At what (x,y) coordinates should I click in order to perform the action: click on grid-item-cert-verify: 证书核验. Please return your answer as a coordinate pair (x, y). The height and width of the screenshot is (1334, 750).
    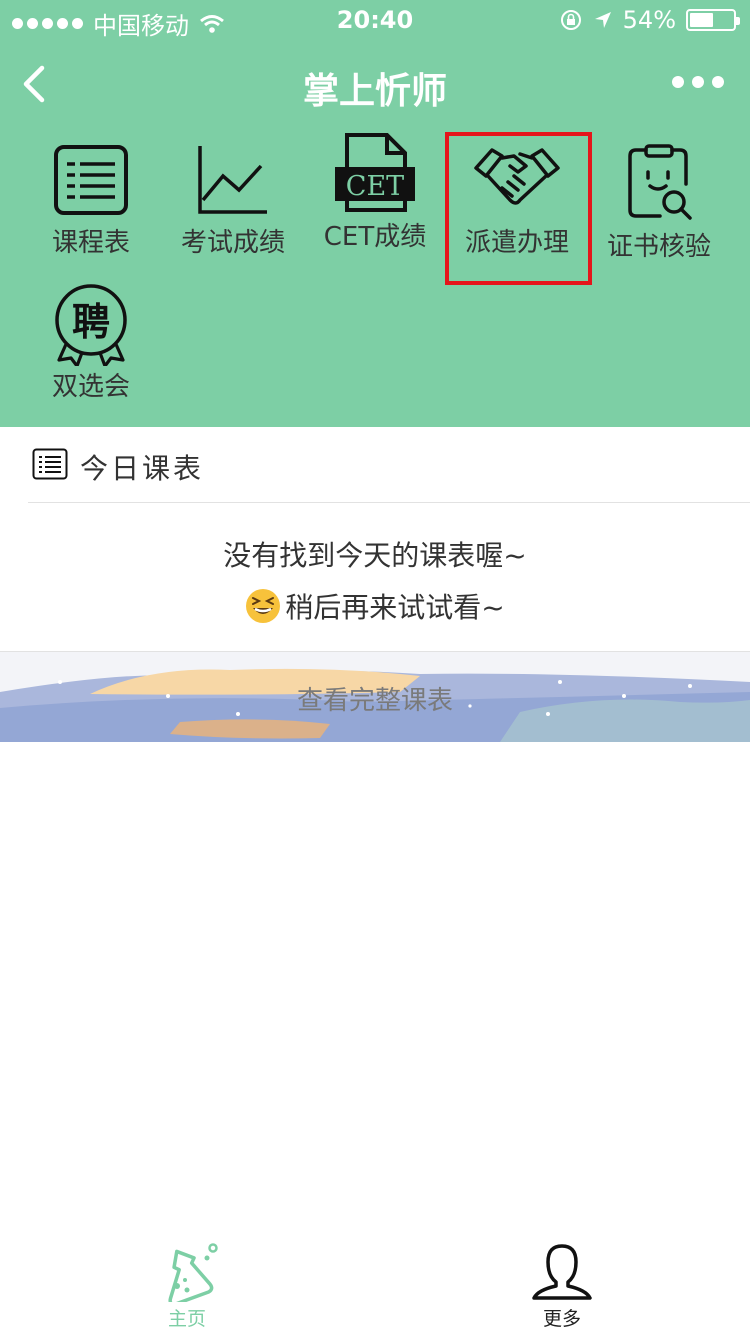
    Looking at the image, I should click on (659, 201).